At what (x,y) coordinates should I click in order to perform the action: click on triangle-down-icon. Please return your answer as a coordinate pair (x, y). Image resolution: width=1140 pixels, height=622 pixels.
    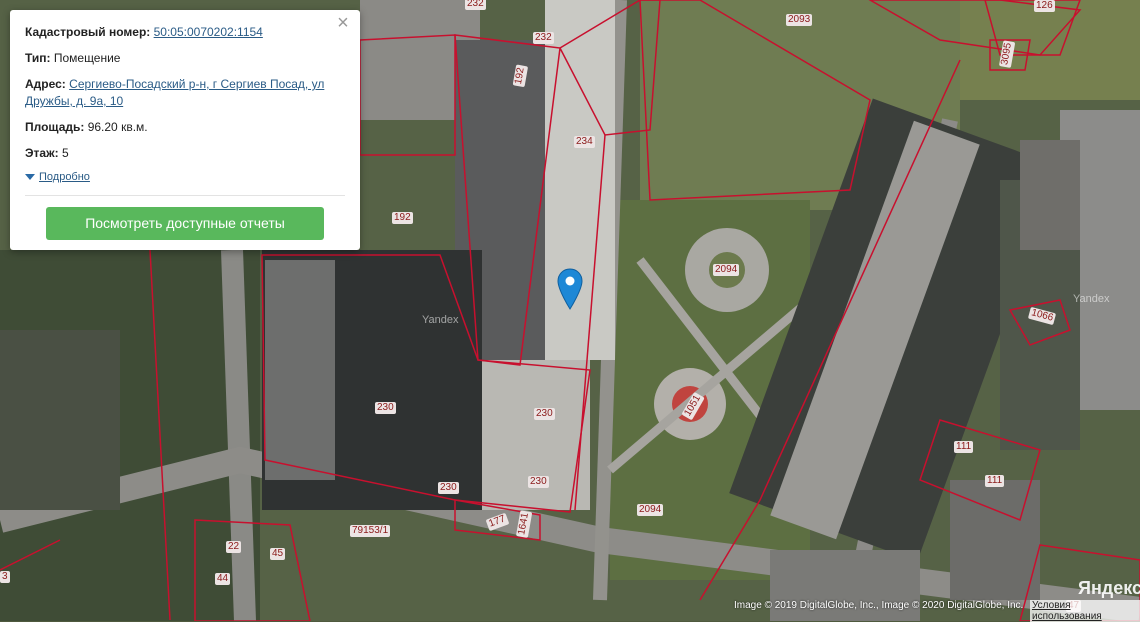
    Looking at the image, I should click on (30, 177).